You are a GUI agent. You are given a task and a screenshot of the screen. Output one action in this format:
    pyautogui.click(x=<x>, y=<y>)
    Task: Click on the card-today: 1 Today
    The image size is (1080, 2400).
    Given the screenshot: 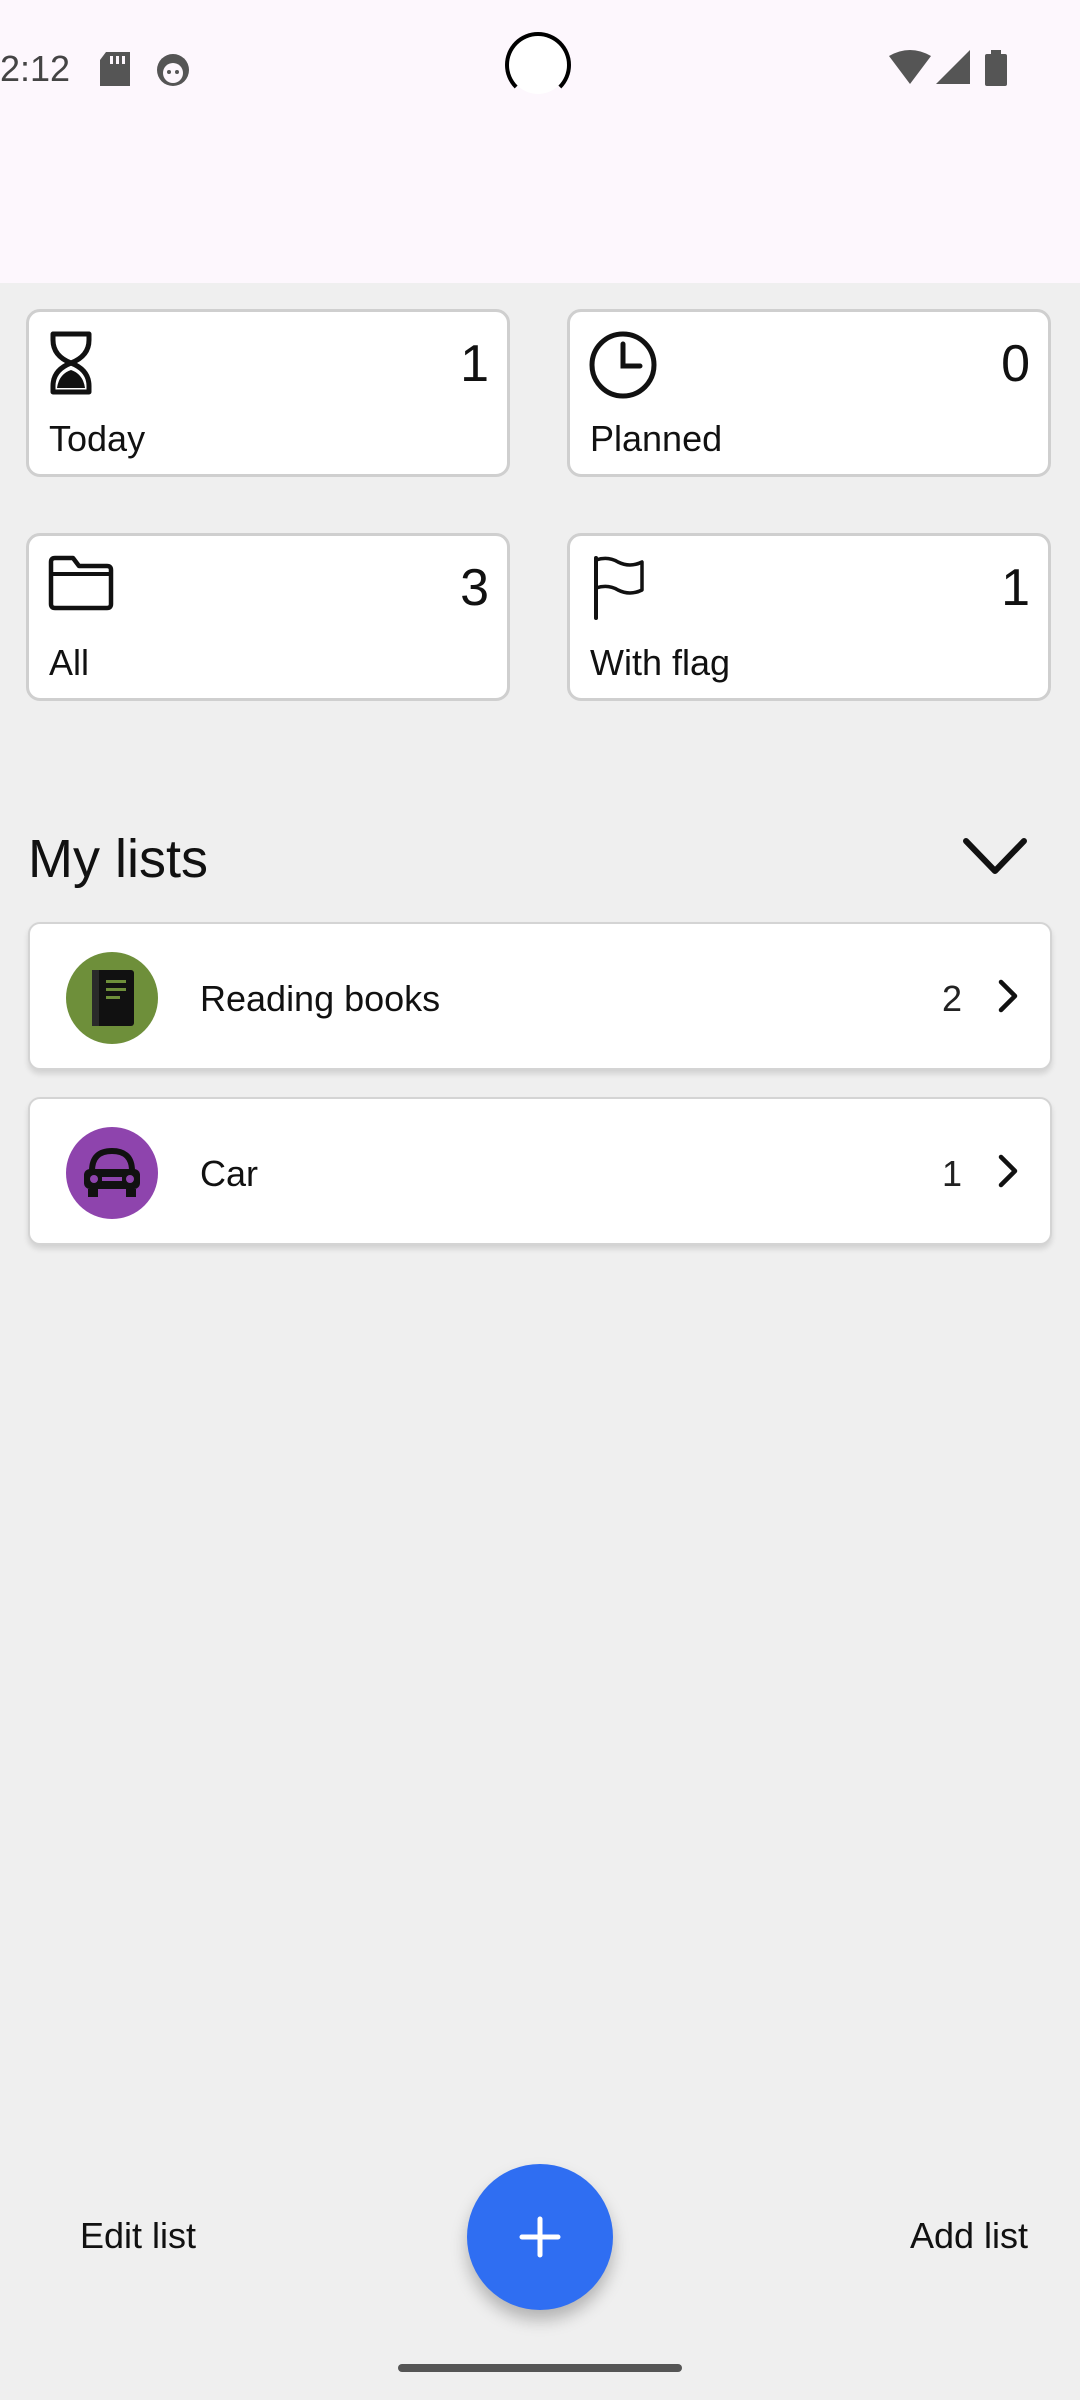 What is the action you would take?
    pyautogui.click(x=268, y=393)
    